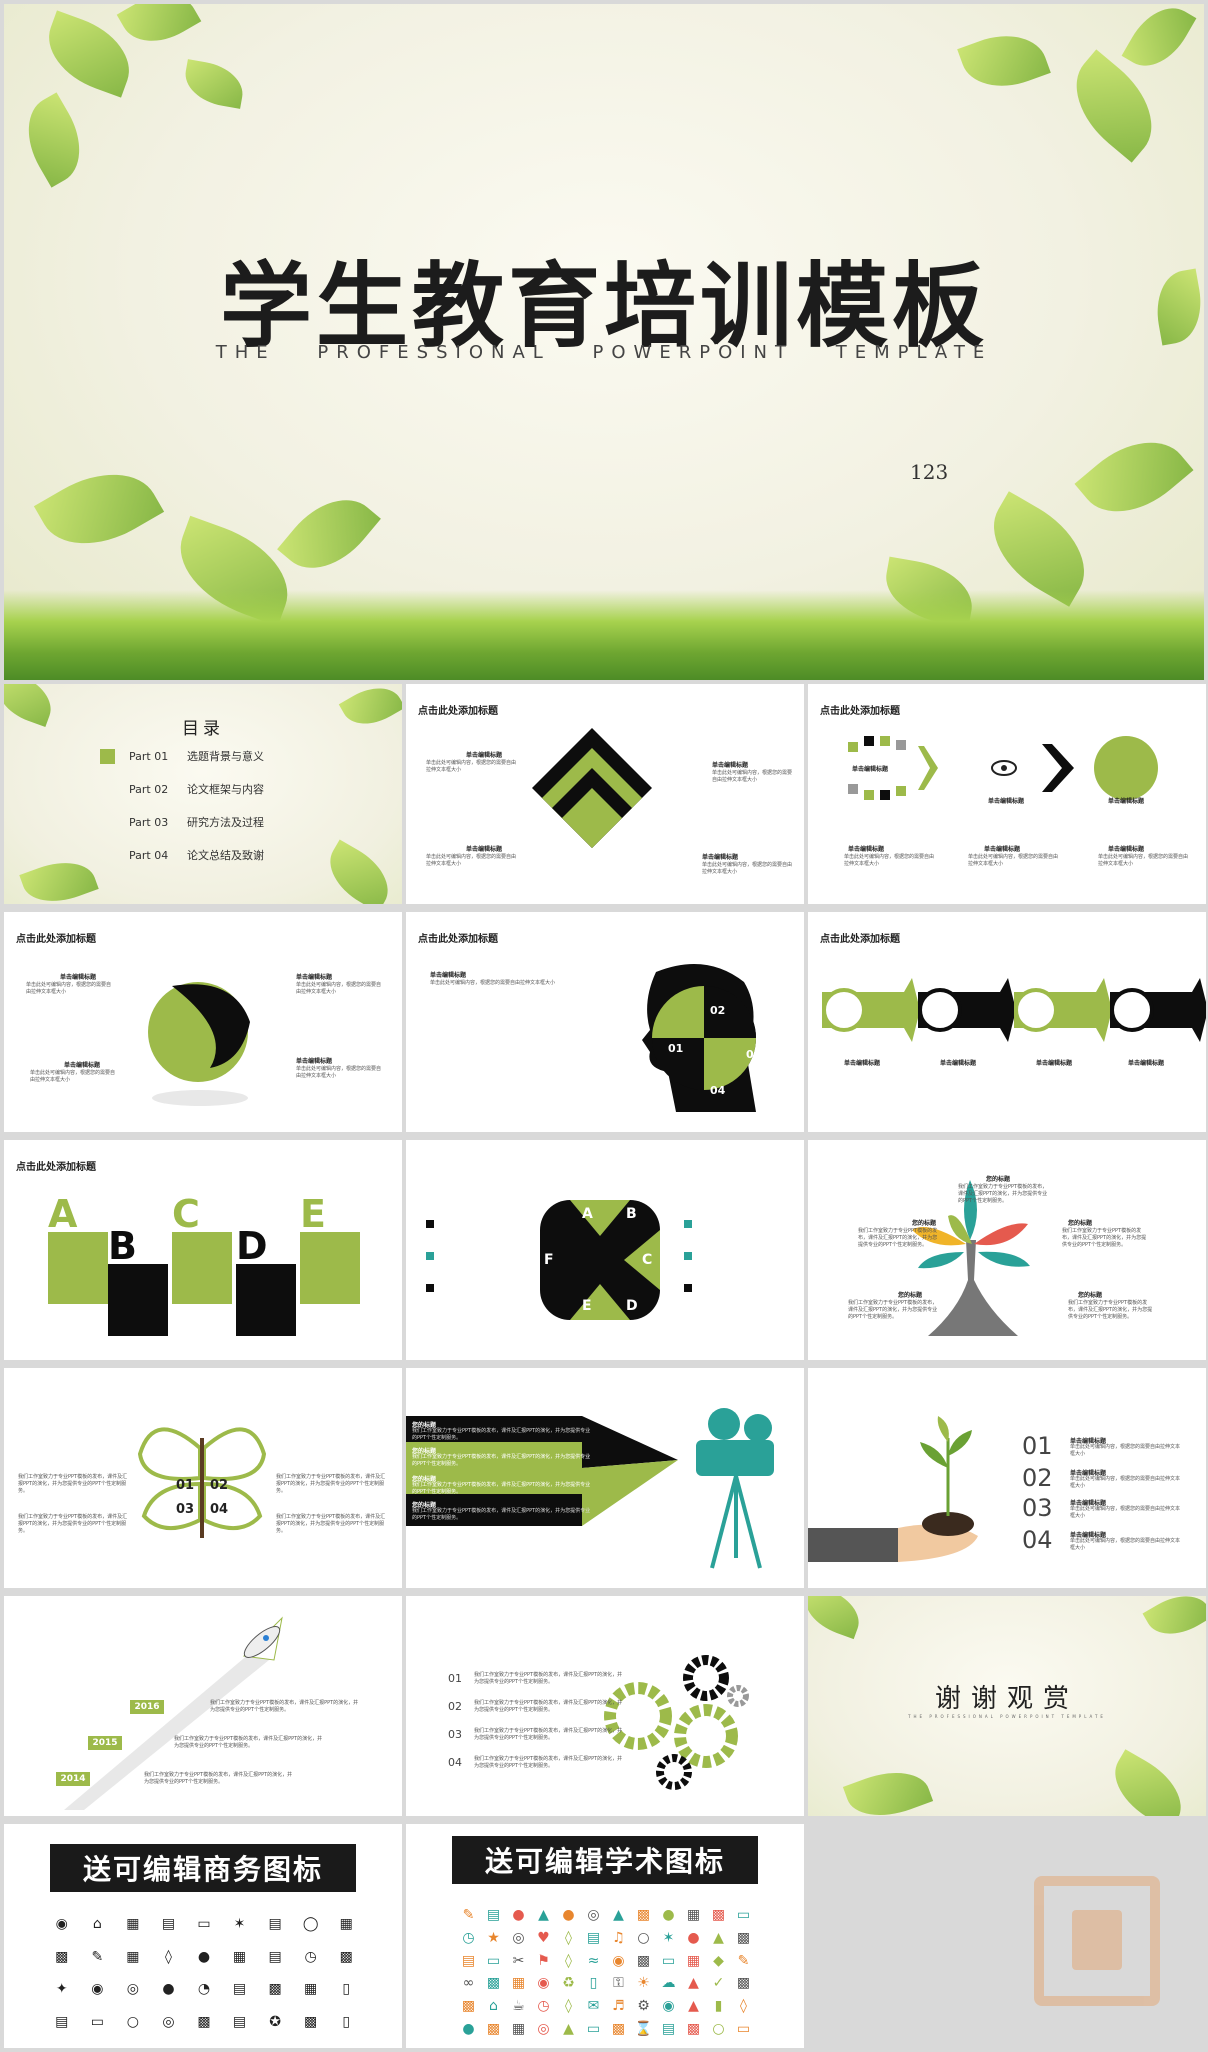 The width and height of the screenshot is (1208, 2052). What do you see at coordinates (132, 2021) in the screenshot?
I see `chat-icon: ○` at bounding box center [132, 2021].